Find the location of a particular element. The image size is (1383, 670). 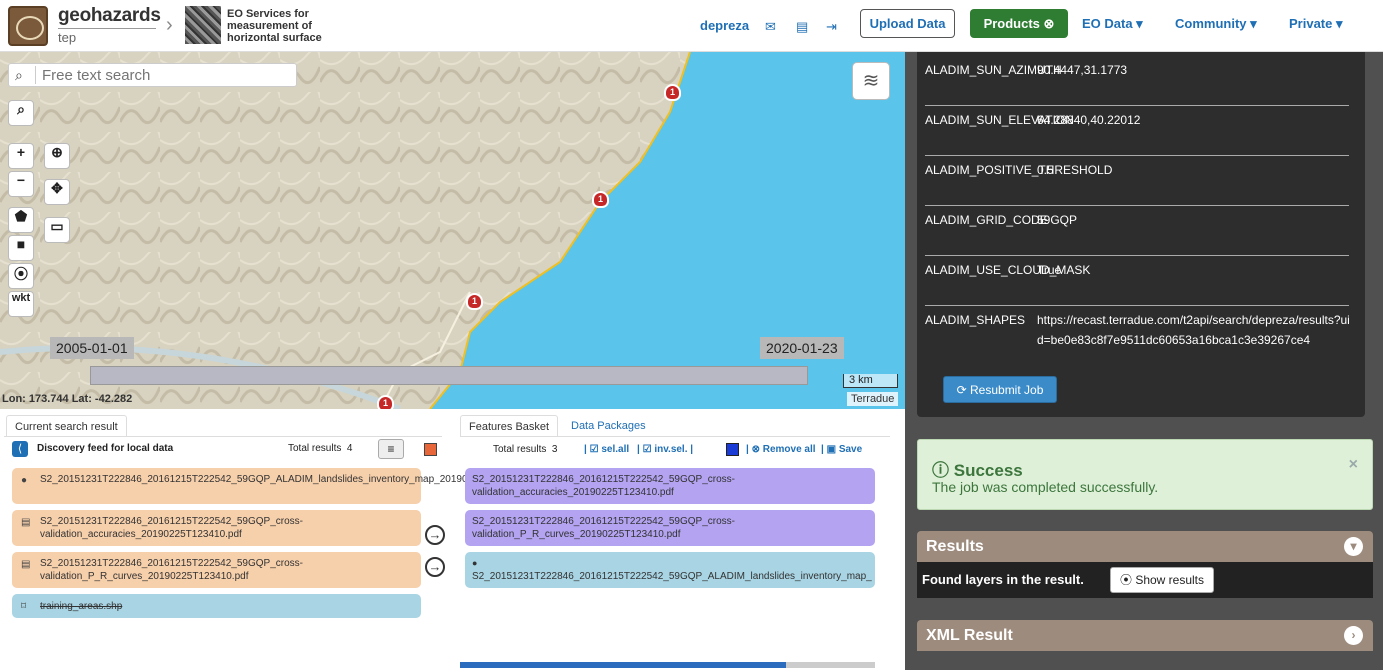

products-button: Products ⊗ is located at coordinates (1019, 23).